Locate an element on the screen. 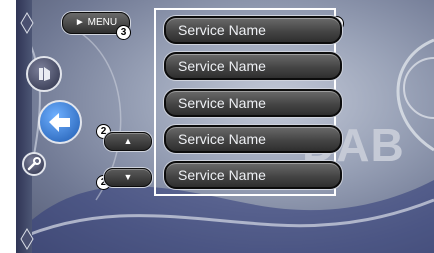 The height and width of the screenshot is (253, 434). source-select-icon is located at coordinates (44, 74).